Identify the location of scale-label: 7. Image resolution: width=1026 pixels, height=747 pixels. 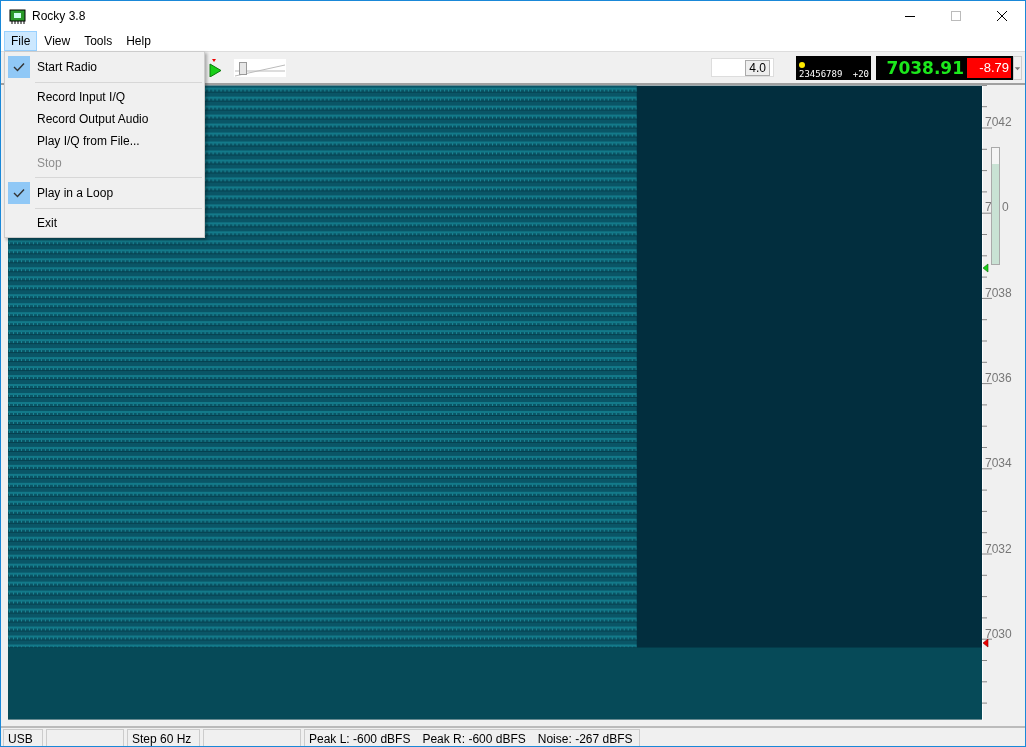
(988, 207).